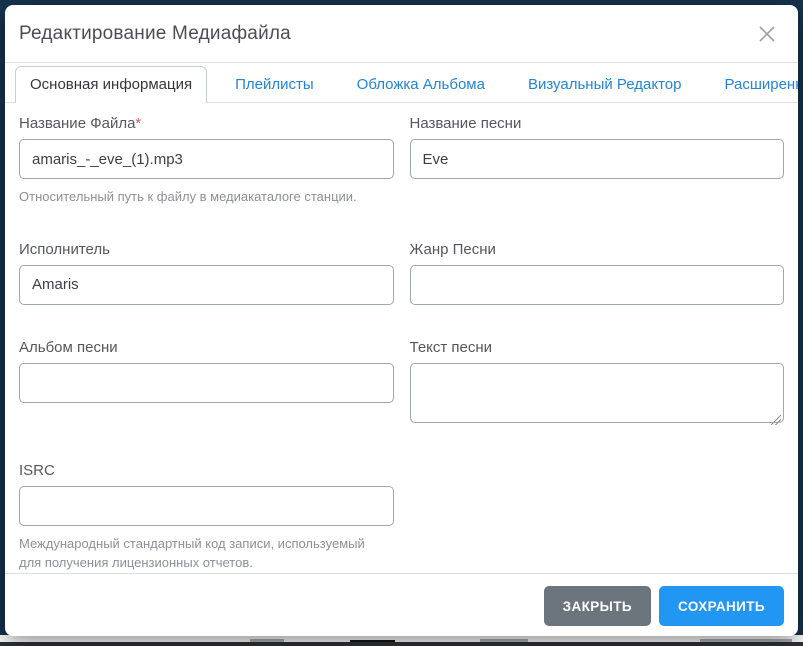  I want to click on genre-label: Жанр Песни, so click(452, 249).